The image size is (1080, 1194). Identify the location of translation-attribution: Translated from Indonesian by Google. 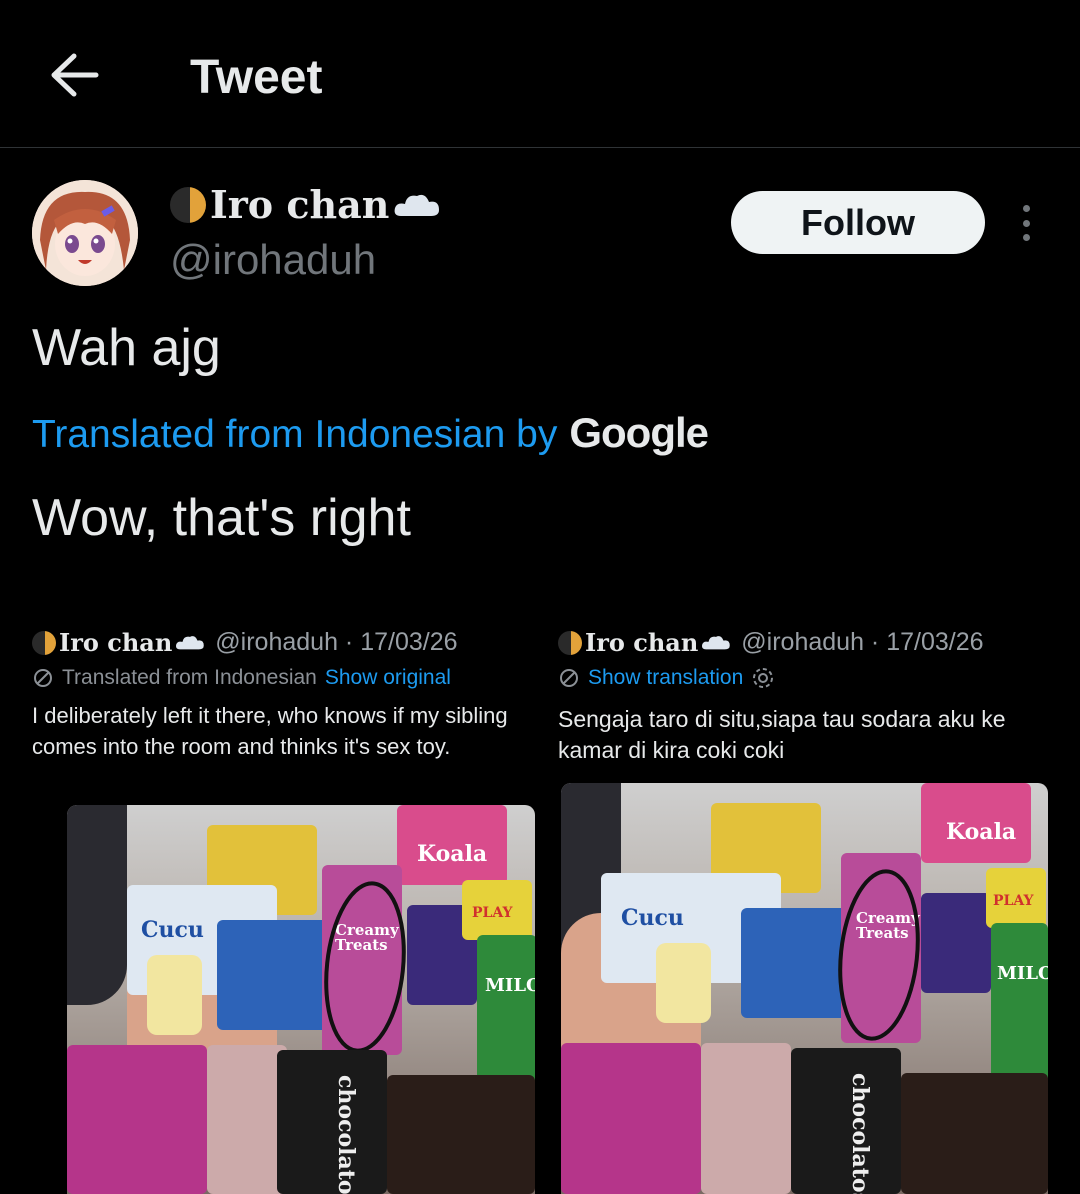
(370, 433).